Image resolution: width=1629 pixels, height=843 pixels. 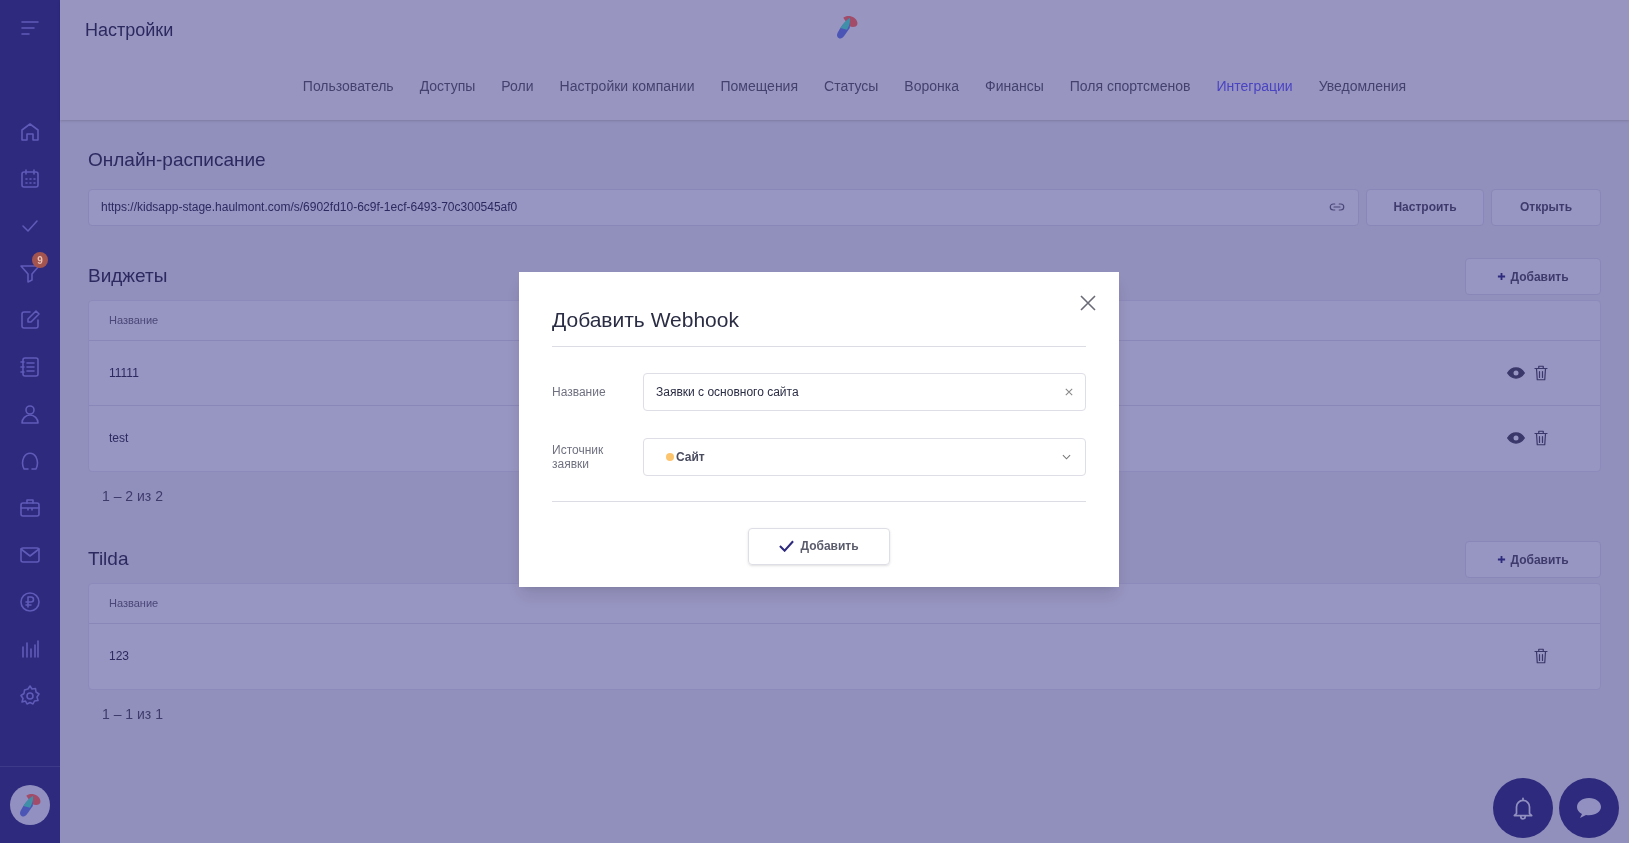 I want to click on name-field: Заявки с основного сайта, so click(x=864, y=391).